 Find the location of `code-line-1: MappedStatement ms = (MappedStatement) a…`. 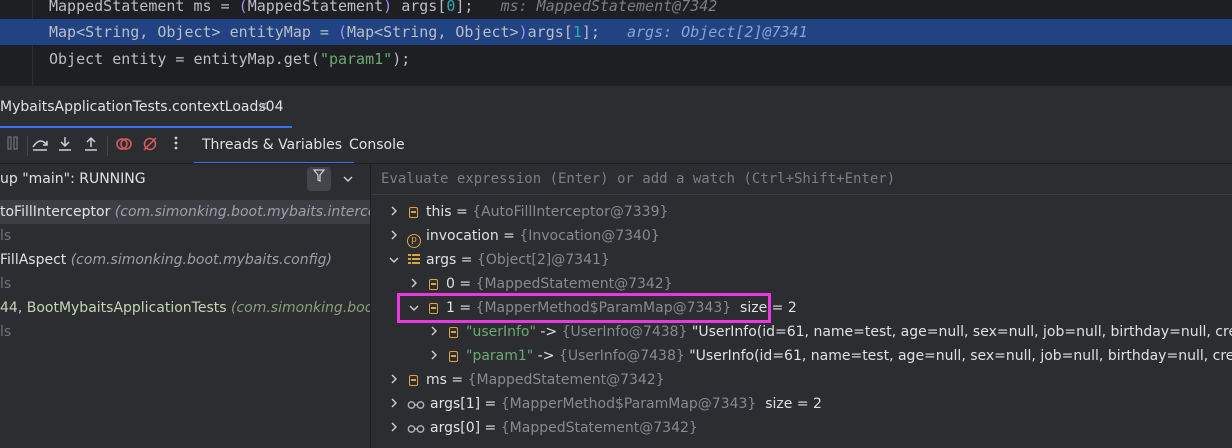

code-line-1: MappedStatement ms = (MappedStatement) a… is located at coordinates (616, 9).